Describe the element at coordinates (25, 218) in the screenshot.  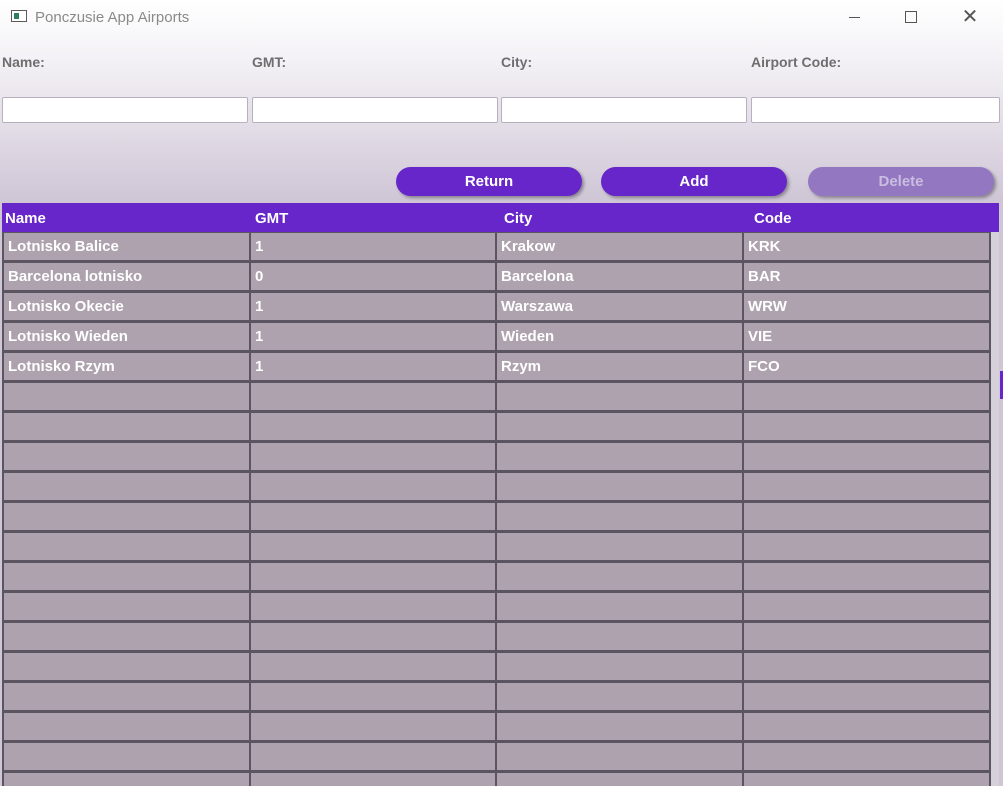
I see `column-header-name: Name` at that location.